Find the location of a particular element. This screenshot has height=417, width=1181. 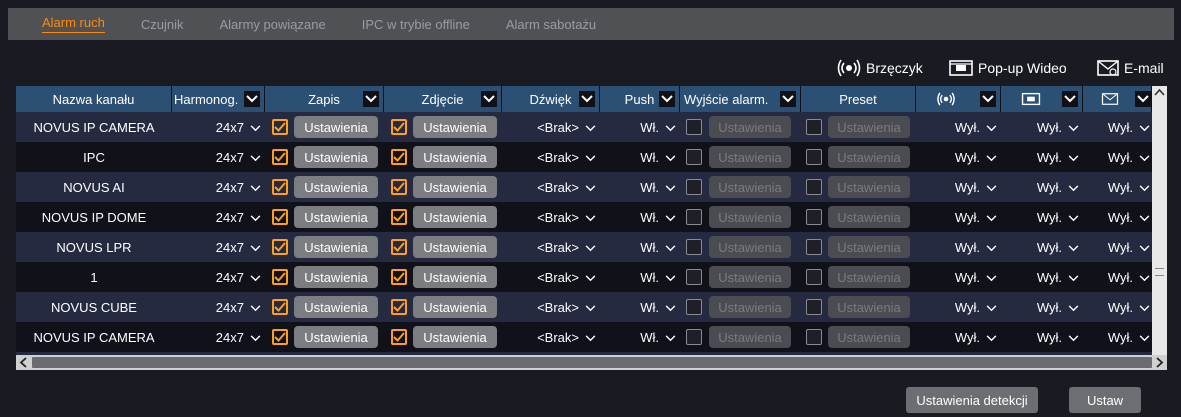

tab-alarmy-powiazane: Alarmy powiązane is located at coordinates (272, 24).